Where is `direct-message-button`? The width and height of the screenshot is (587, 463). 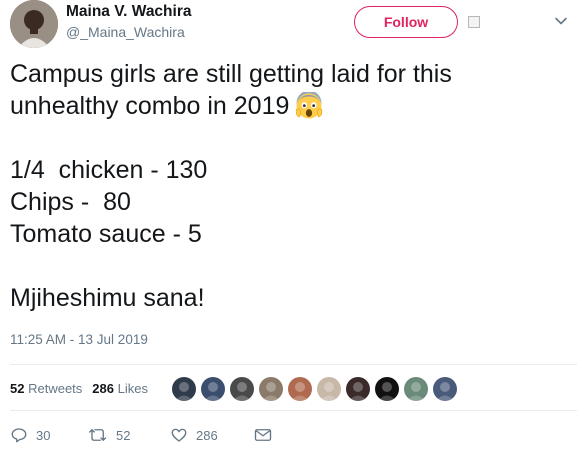 direct-message-button is located at coordinates (263, 435).